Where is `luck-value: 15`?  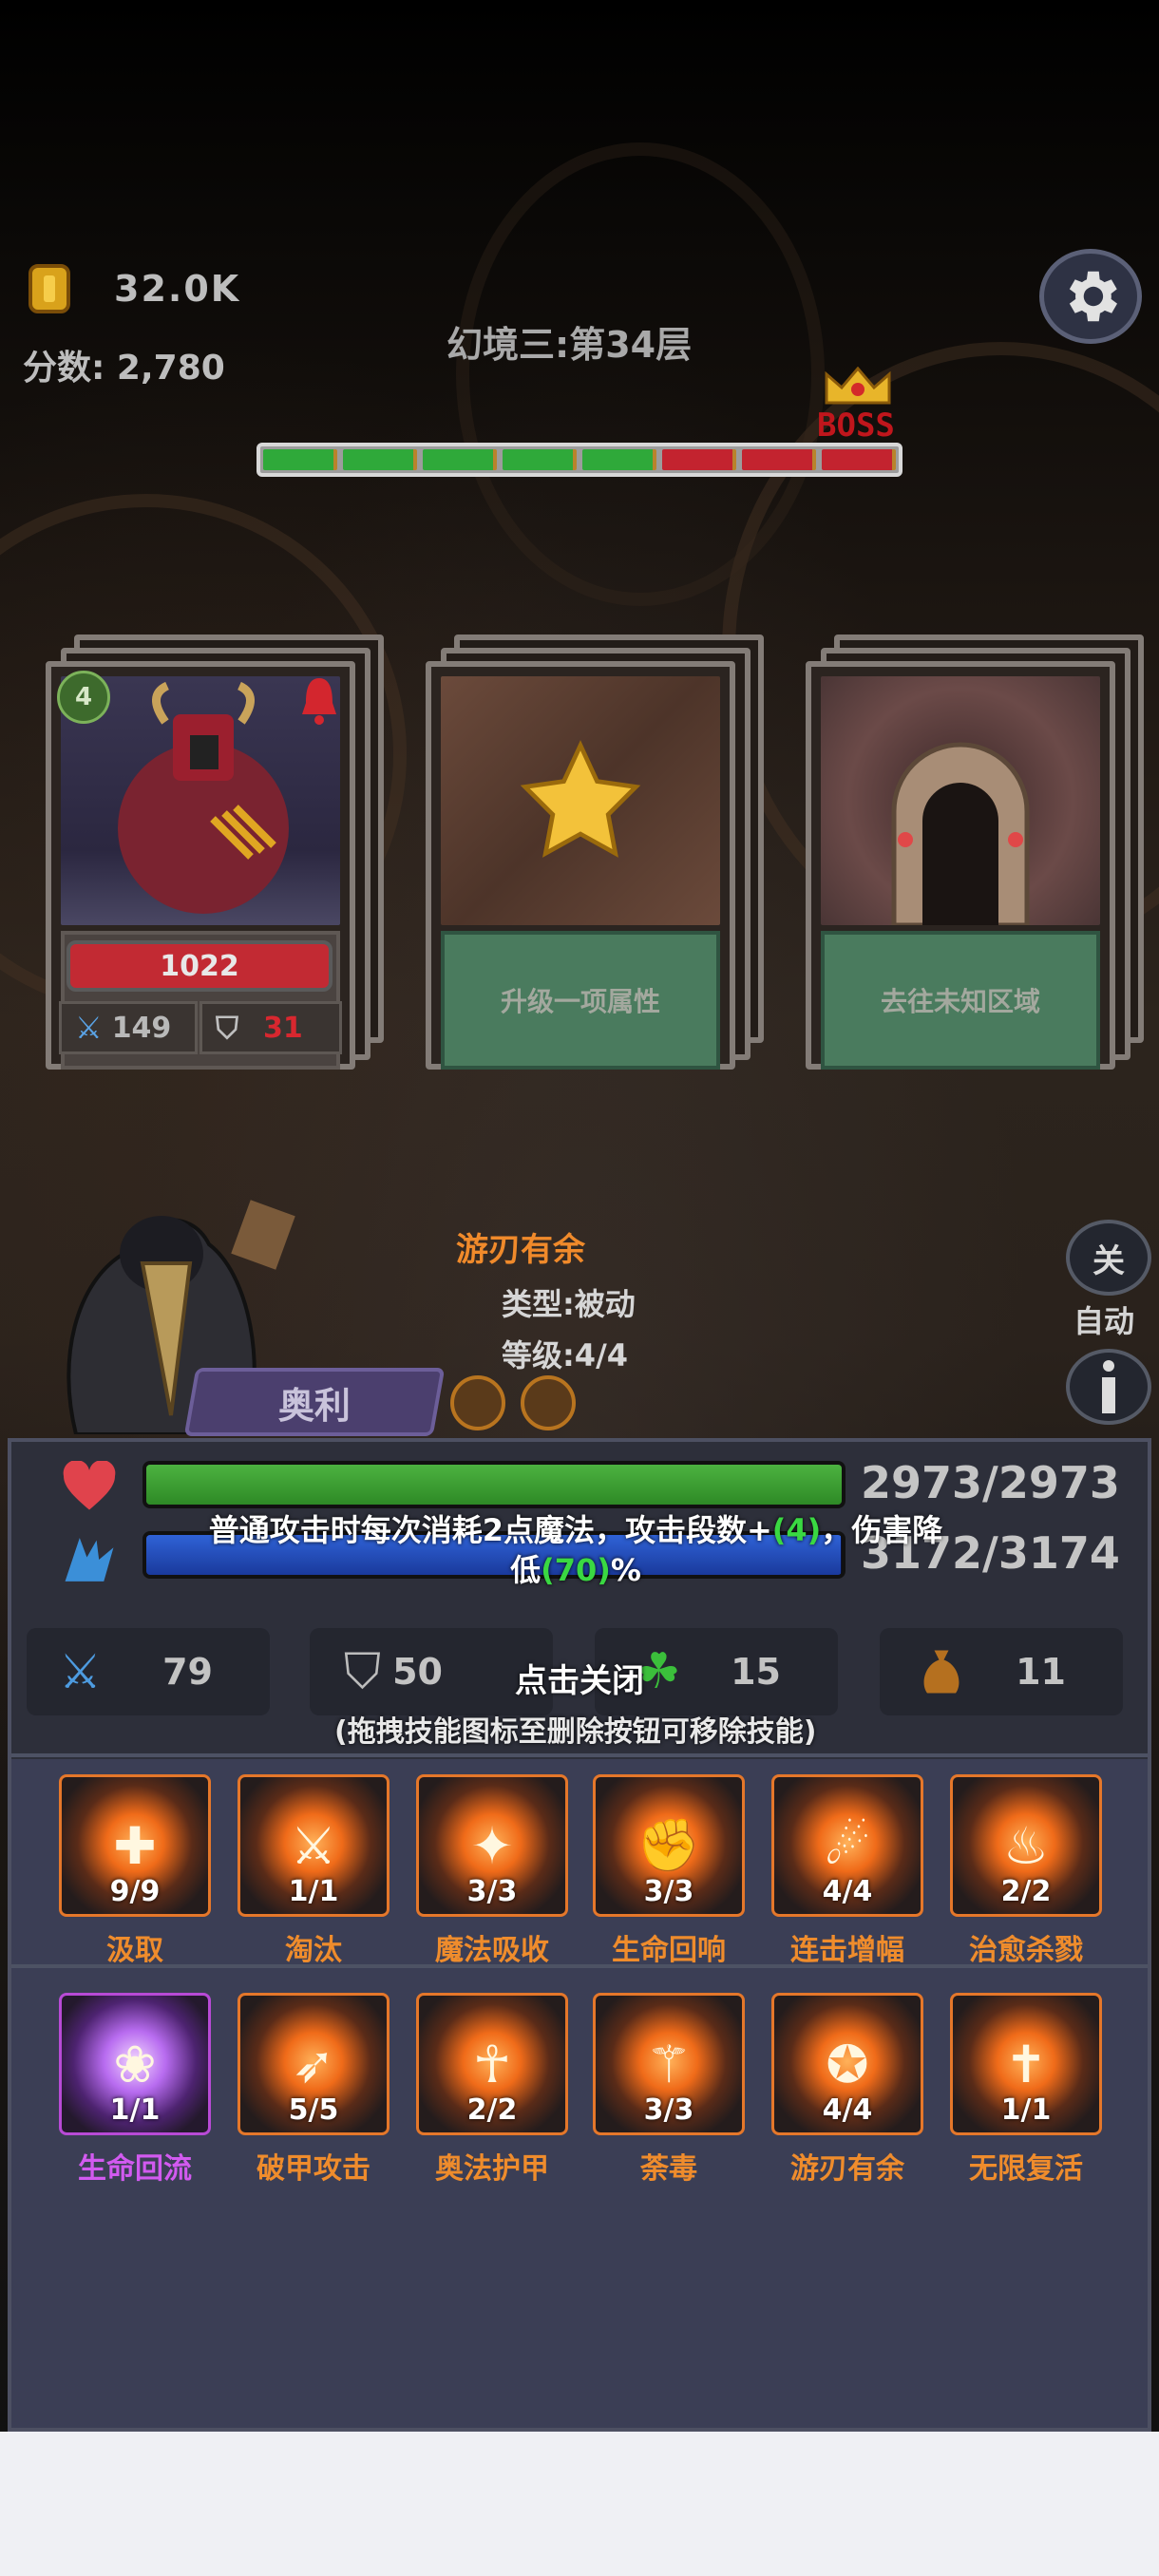
luck-value: 15 is located at coordinates (756, 1672).